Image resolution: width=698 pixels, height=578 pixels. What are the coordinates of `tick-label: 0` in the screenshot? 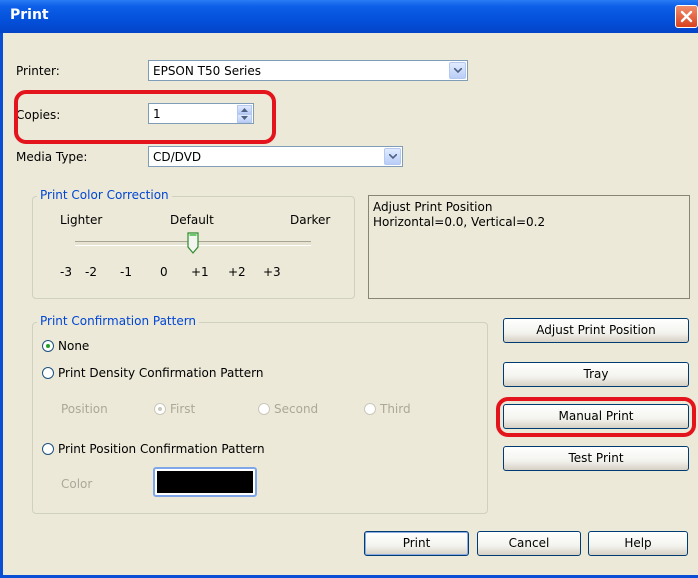 It's located at (164, 272).